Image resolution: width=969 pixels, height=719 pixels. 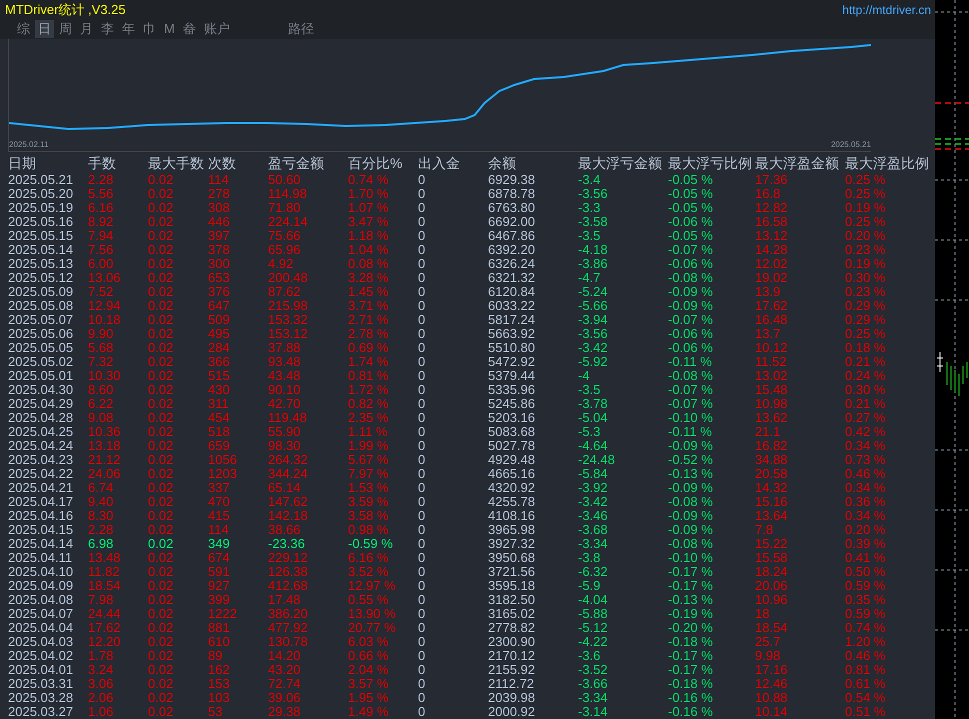 I want to click on table-cell-text: 3182.50, so click(x=512, y=600).